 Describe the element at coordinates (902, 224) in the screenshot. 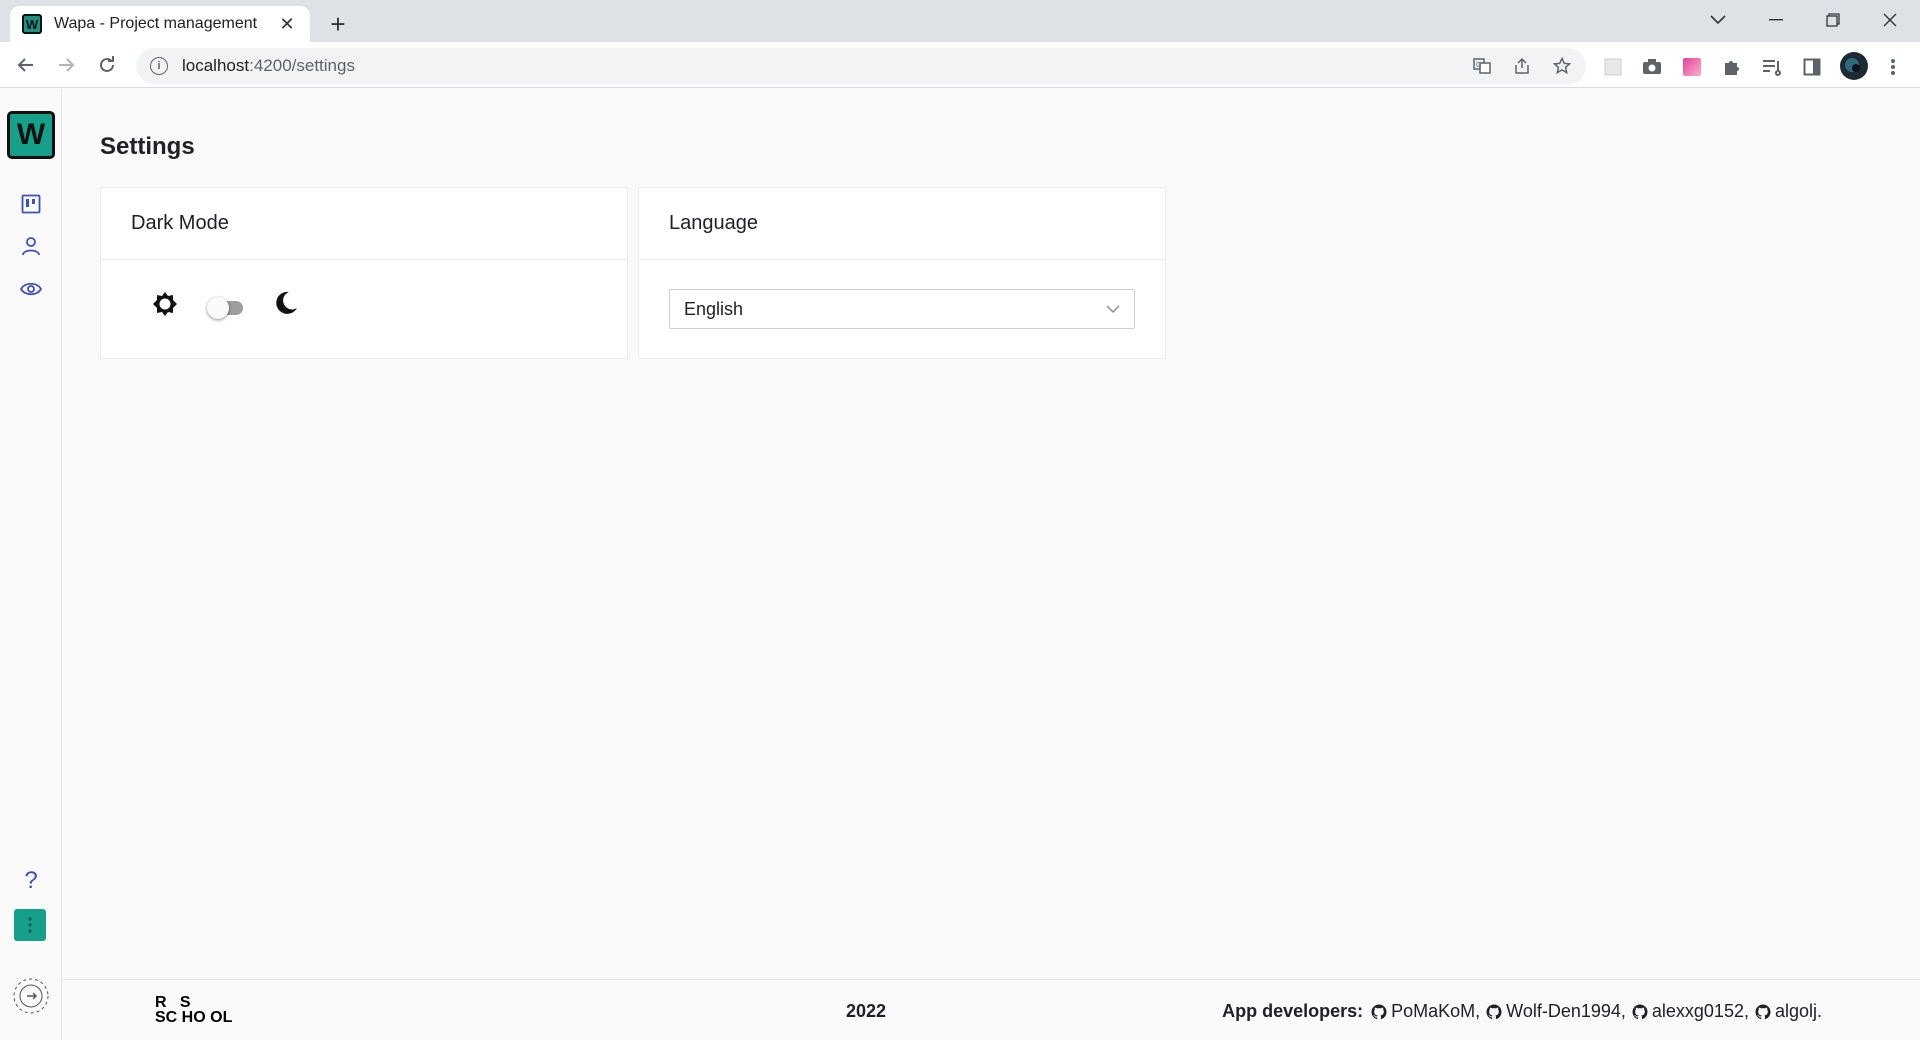

I see `language-title: Language` at that location.